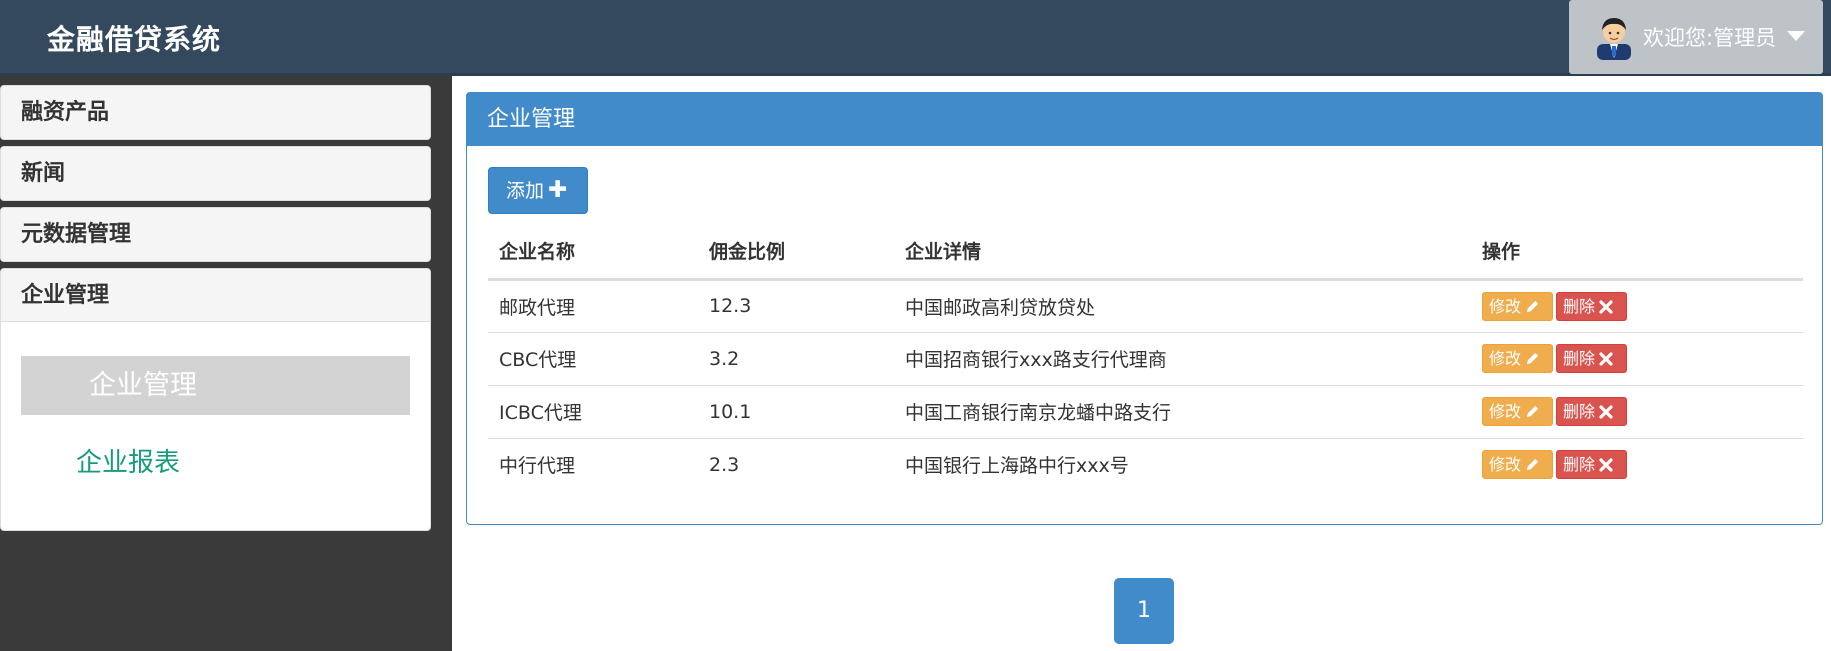  What do you see at coordinates (525, 191) in the screenshot?
I see `add-button-label: 添加` at bounding box center [525, 191].